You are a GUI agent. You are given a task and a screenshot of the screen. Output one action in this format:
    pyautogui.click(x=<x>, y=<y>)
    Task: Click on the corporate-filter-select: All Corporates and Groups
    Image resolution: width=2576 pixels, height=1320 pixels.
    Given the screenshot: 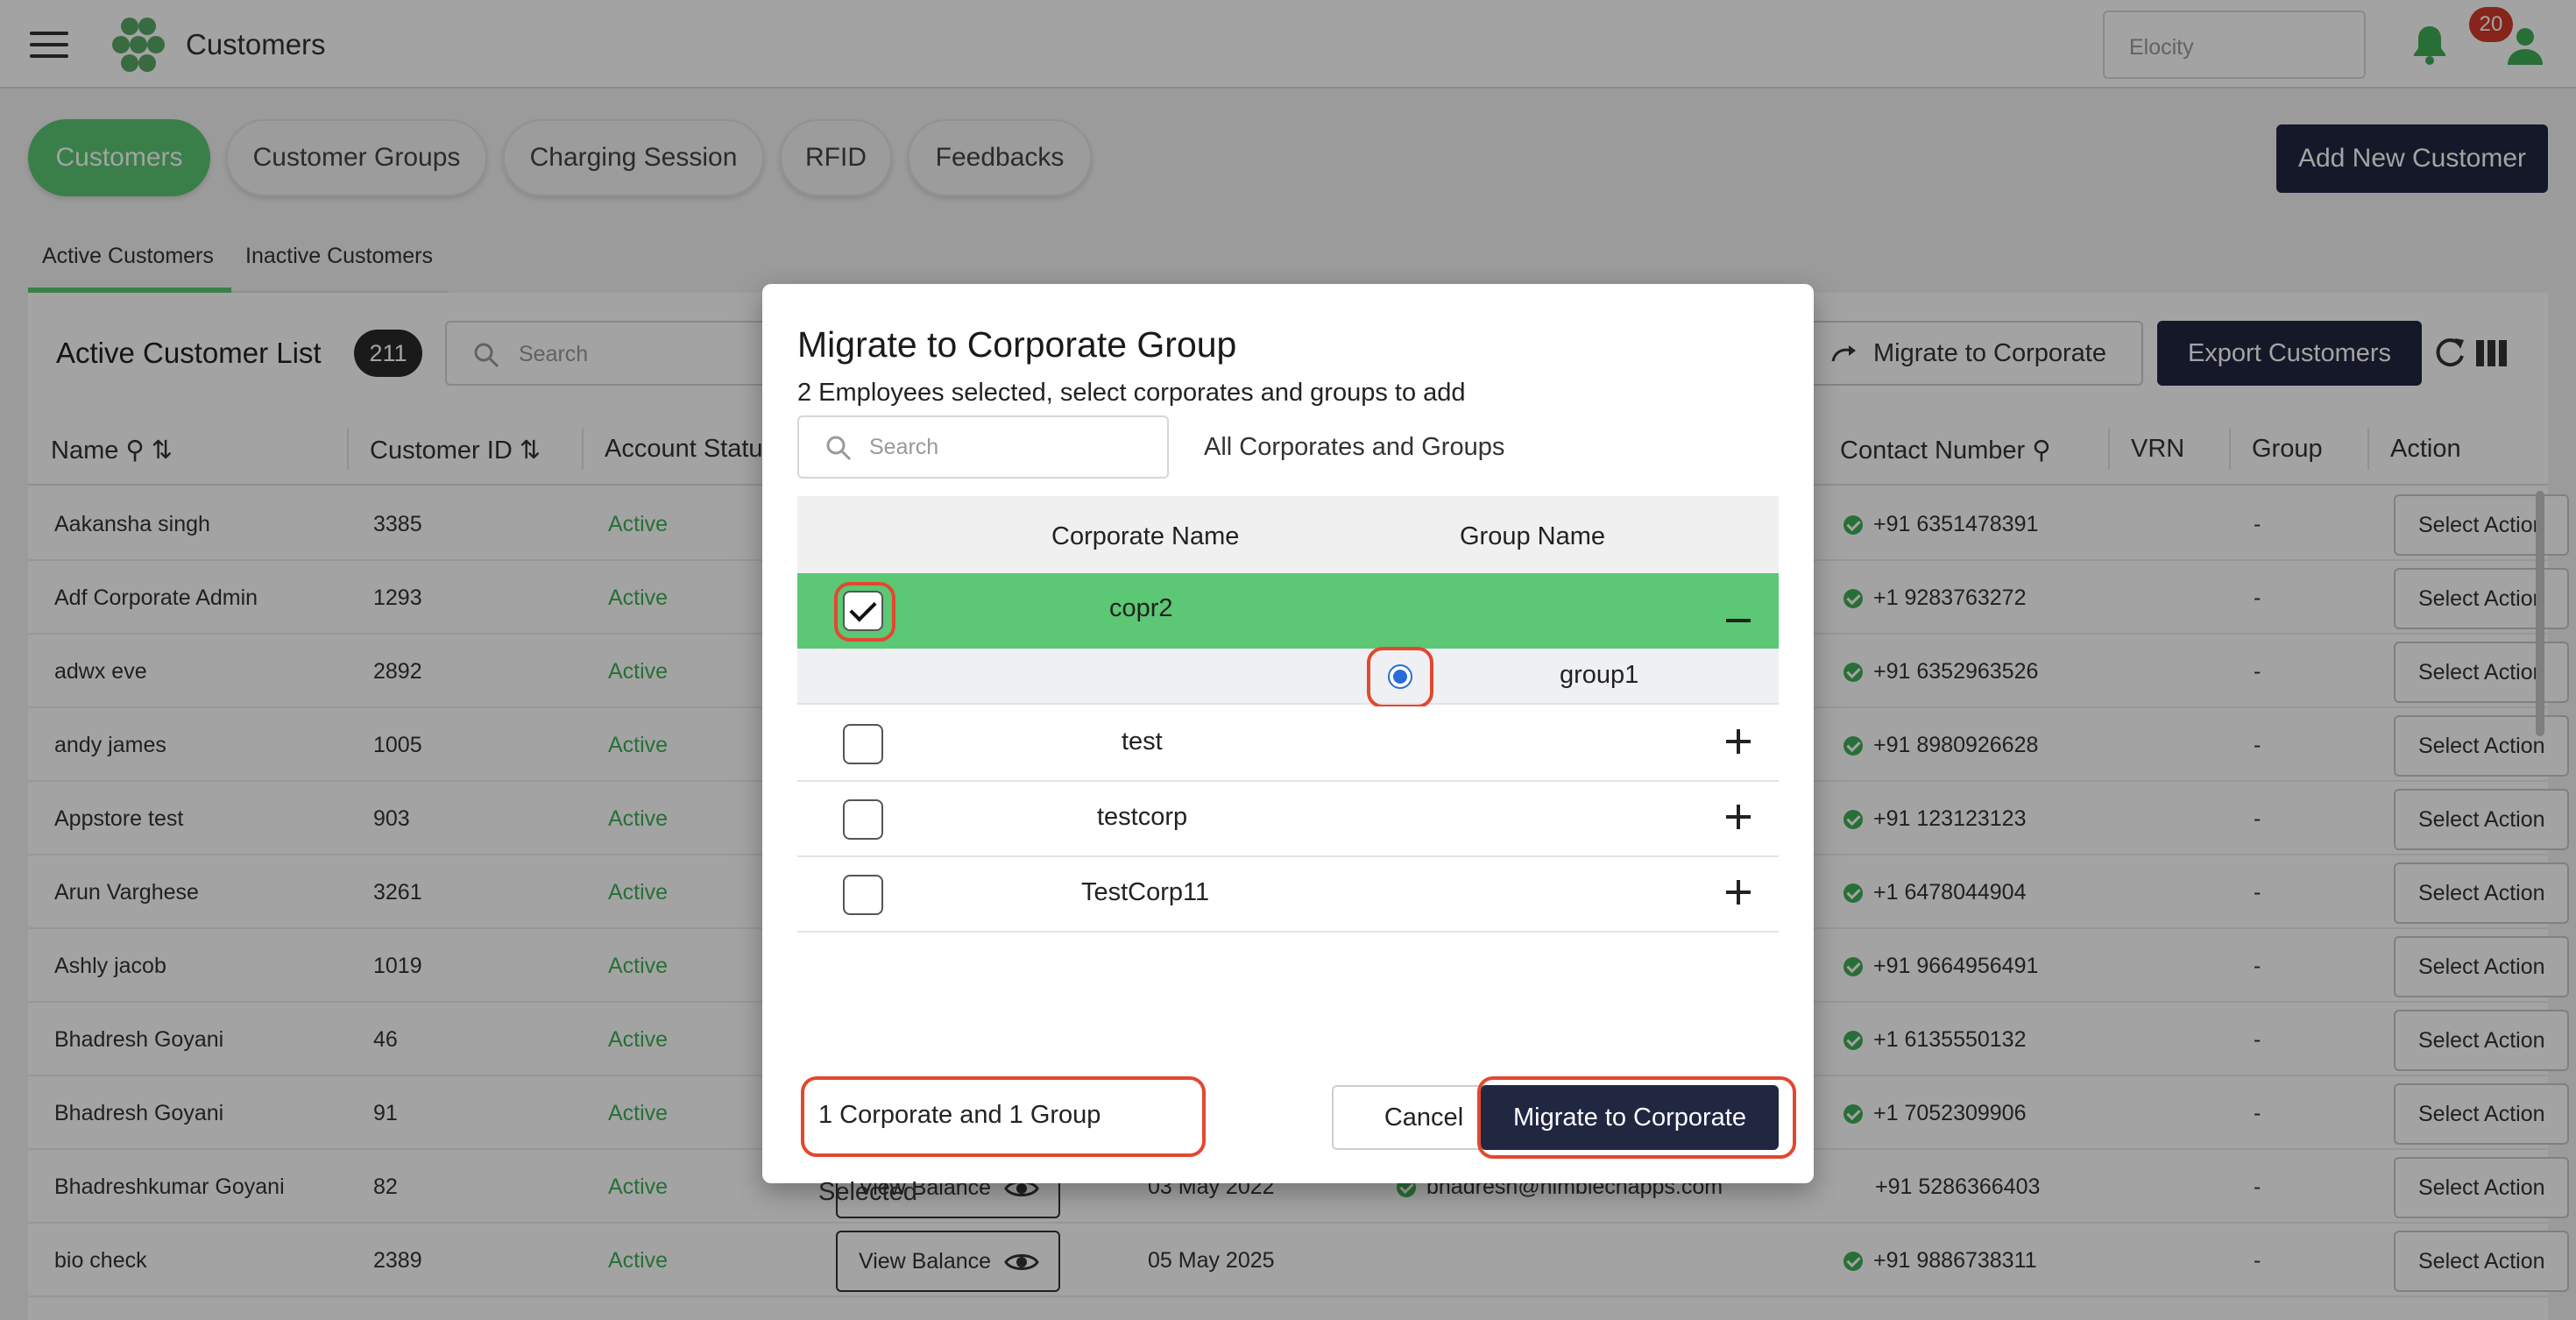 What is the action you would take?
    pyautogui.click(x=1354, y=447)
    